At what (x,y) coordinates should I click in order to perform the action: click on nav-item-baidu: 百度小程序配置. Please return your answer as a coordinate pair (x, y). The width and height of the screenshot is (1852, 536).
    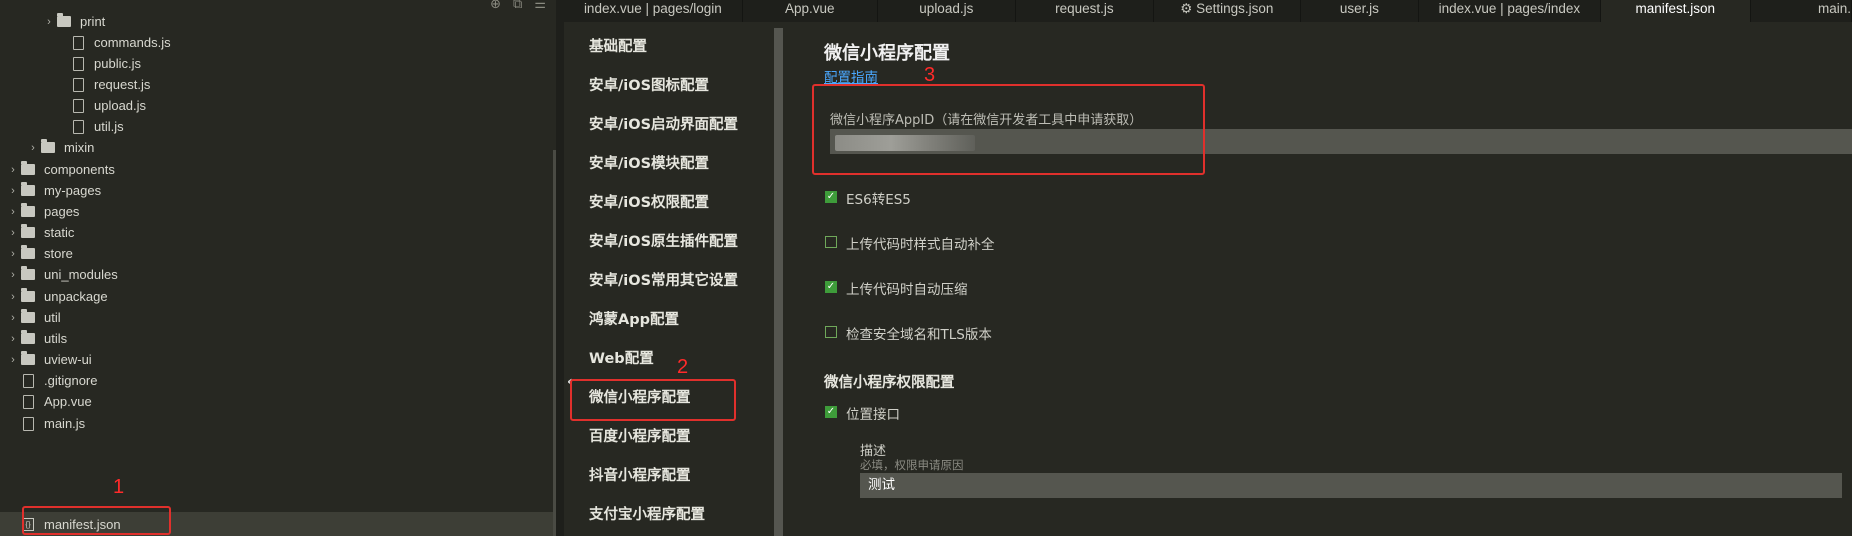
    Looking at the image, I should click on (640, 437).